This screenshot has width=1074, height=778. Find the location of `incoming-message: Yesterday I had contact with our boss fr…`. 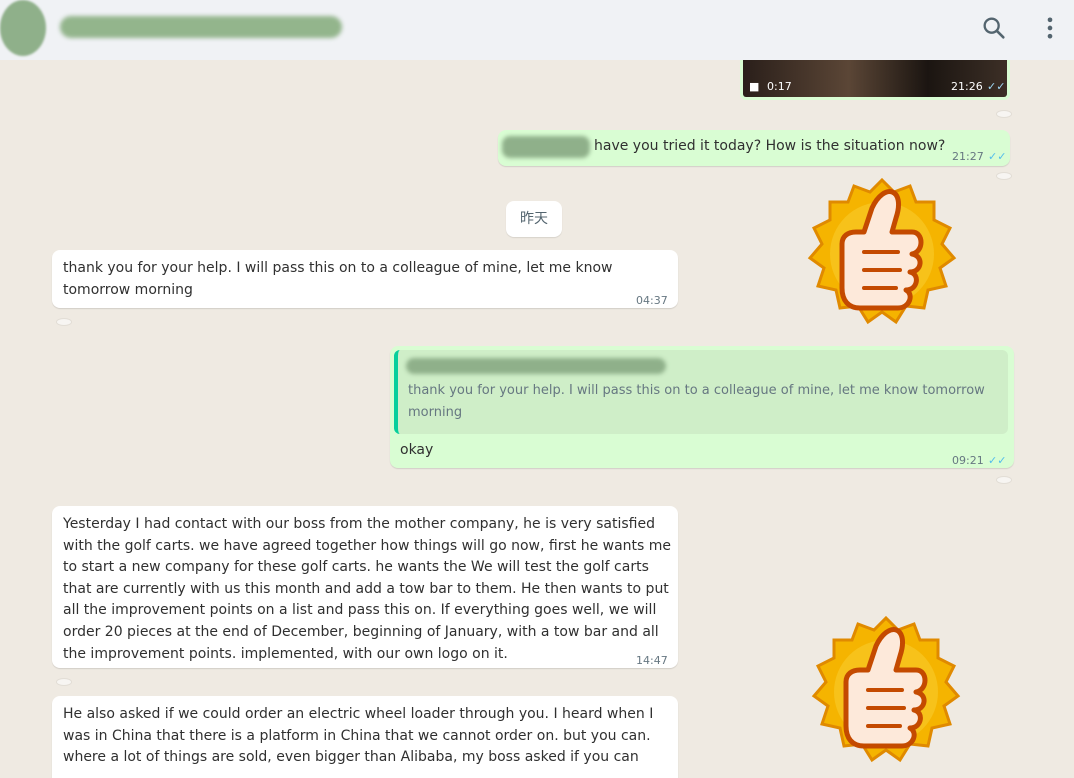

incoming-message: Yesterday I had contact with our boss fr… is located at coordinates (365, 587).